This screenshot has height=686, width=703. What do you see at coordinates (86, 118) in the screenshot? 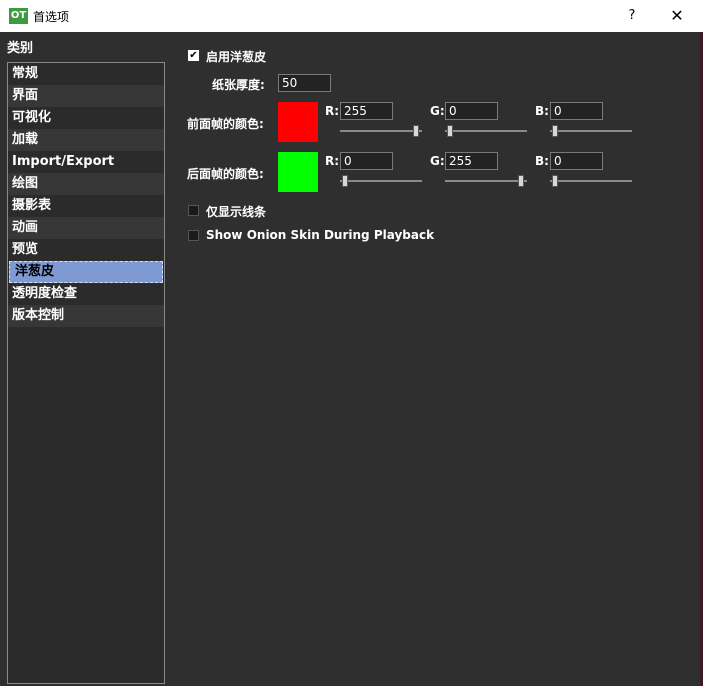
I see `category-item-visualization: 可视化` at bounding box center [86, 118].